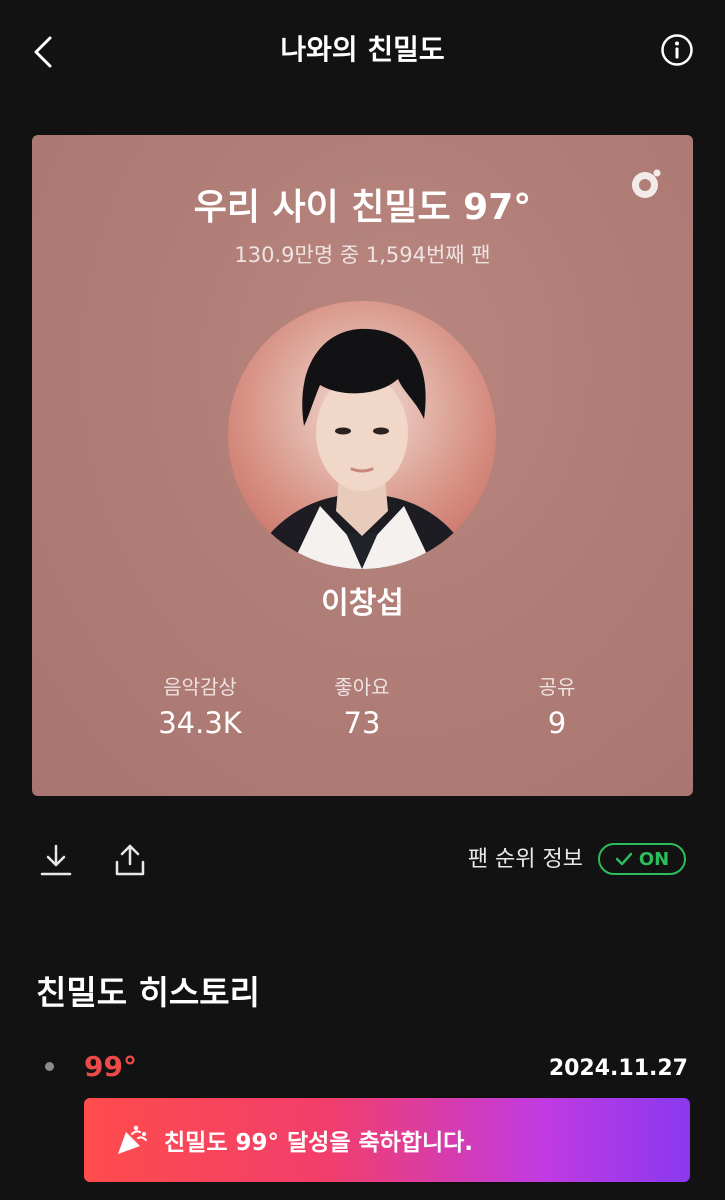 This screenshot has height=1200, width=725. Describe the element at coordinates (525, 859) in the screenshot. I see `fan-rank-info-label: 팬 순위 정보` at that location.